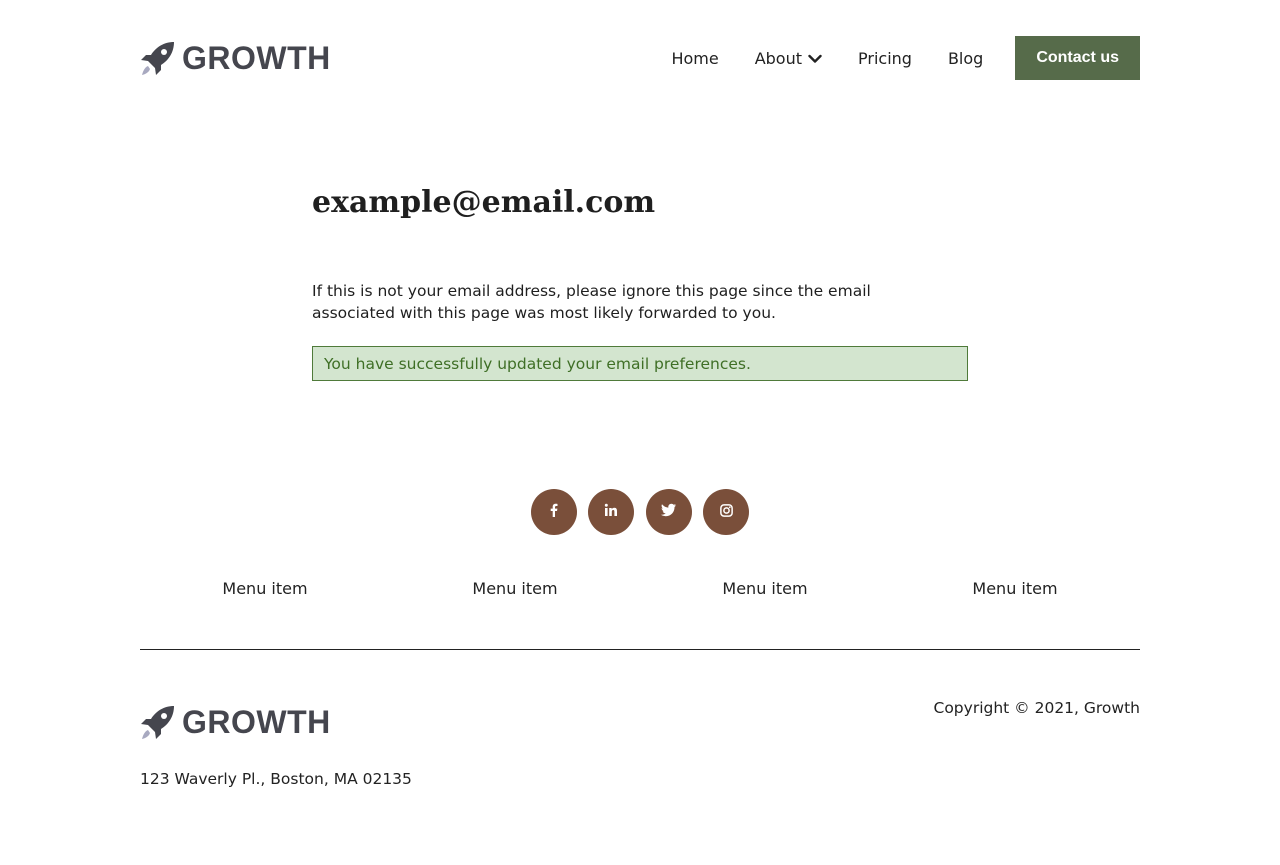 The height and width of the screenshot is (865, 1280). What do you see at coordinates (778, 58) in the screenshot?
I see `nav-about-label: About` at bounding box center [778, 58].